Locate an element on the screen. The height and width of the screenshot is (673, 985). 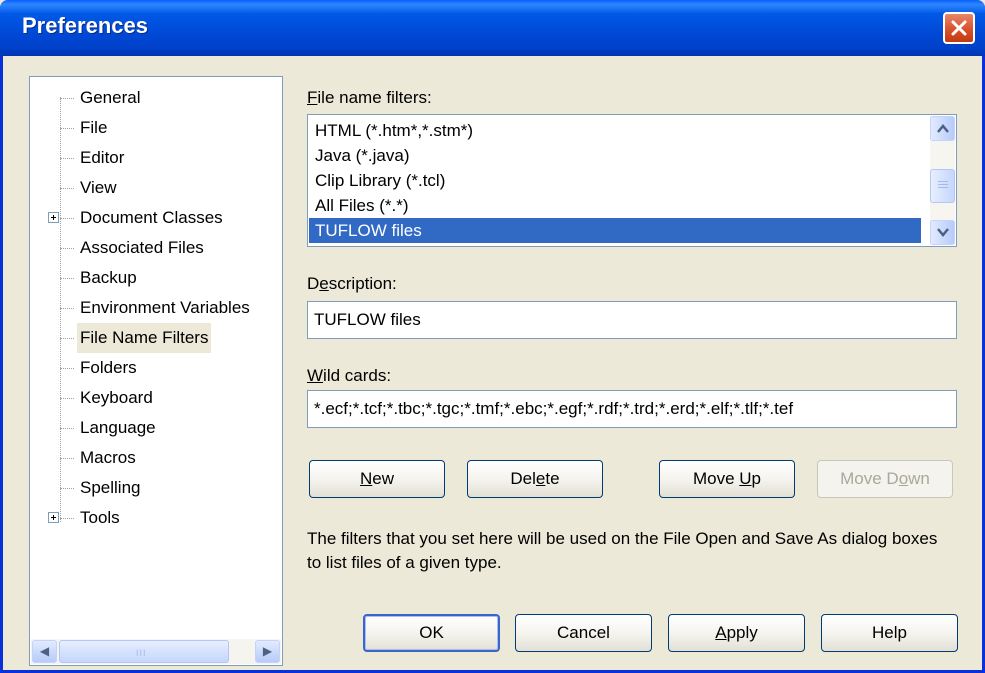
scroll-thumb is located at coordinates (942, 186).